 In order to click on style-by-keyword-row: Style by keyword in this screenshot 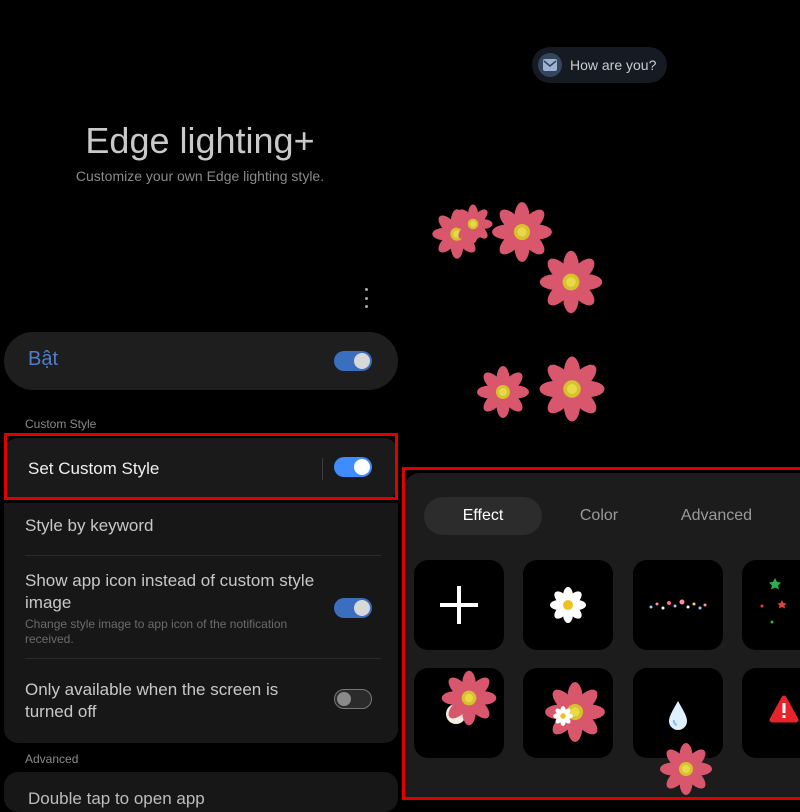, I will do `click(89, 526)`.